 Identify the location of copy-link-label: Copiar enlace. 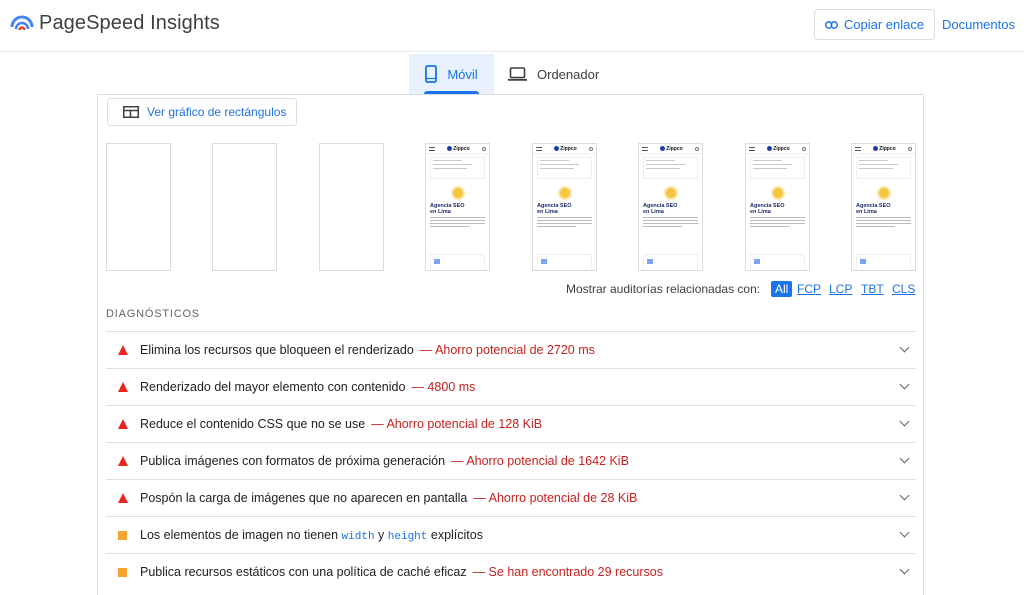
(884, 24).